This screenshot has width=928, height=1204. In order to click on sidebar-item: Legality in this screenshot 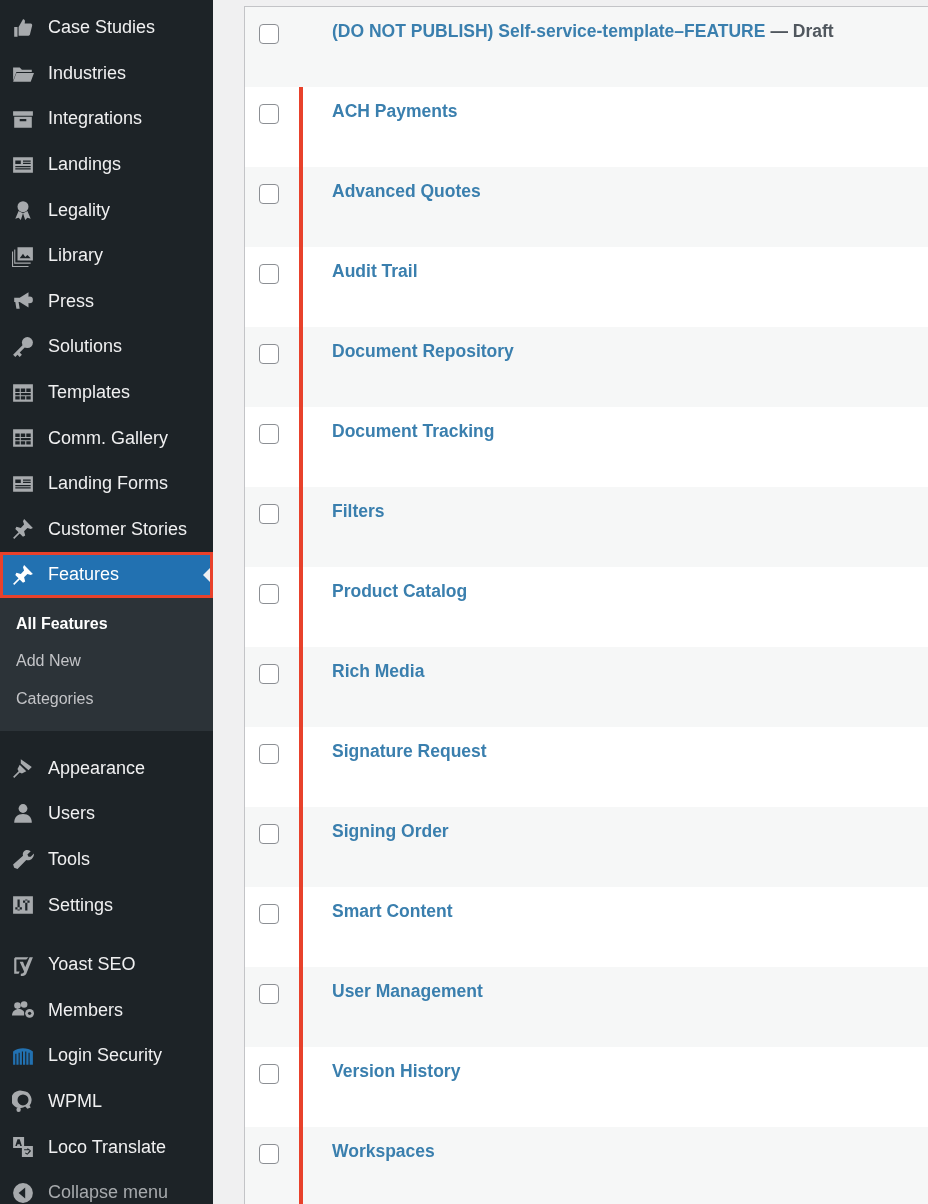, I will do `click(106, 210)`.